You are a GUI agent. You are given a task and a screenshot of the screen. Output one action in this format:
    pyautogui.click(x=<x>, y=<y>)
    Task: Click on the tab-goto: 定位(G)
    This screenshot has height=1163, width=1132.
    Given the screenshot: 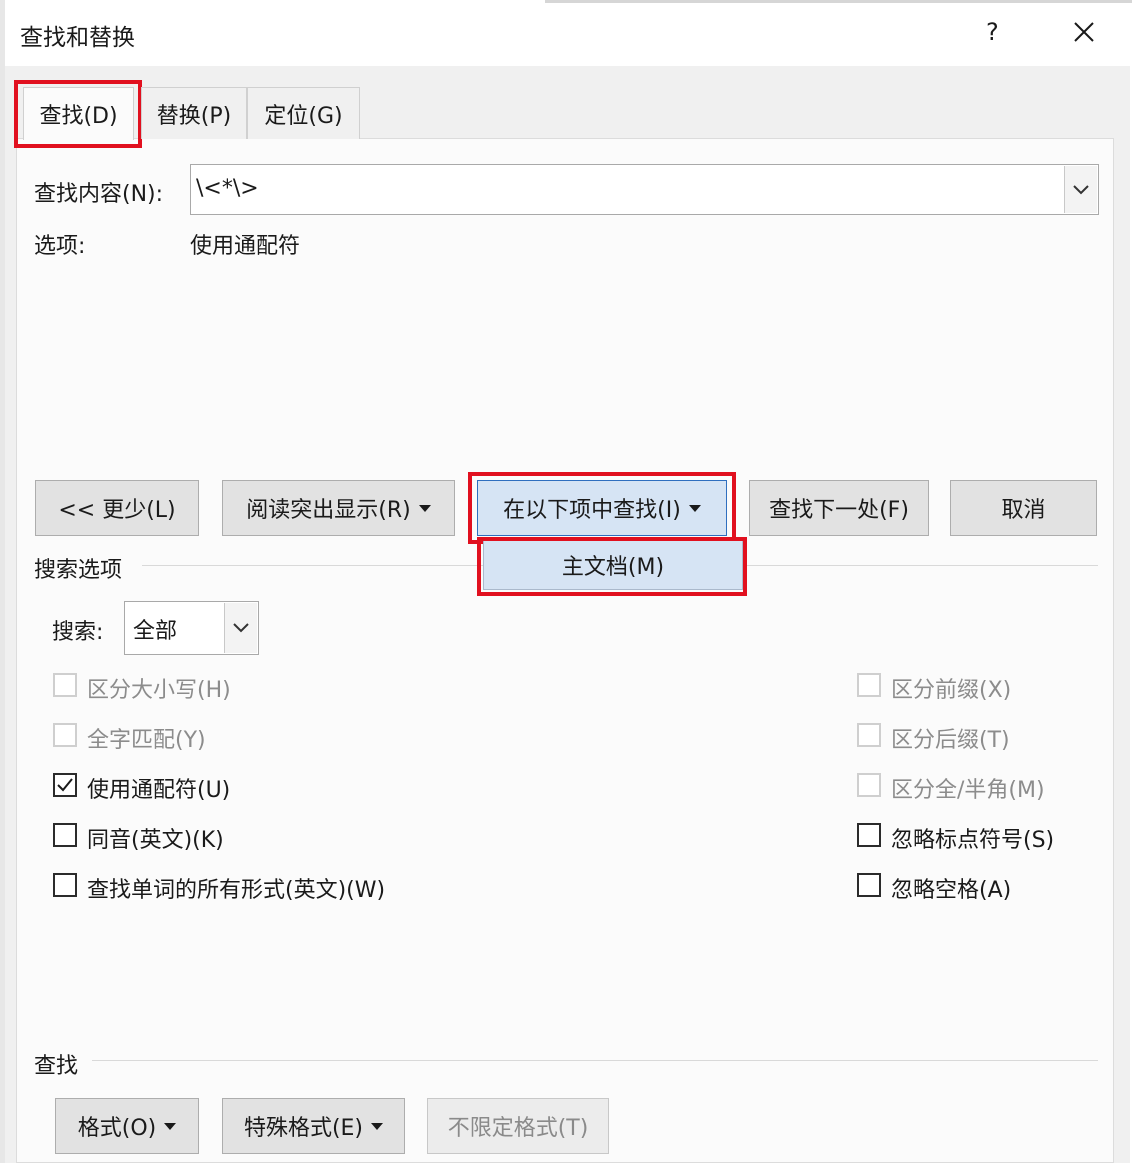 What is the action you would take?
    pyautogui.click(x=303, y=113)
    